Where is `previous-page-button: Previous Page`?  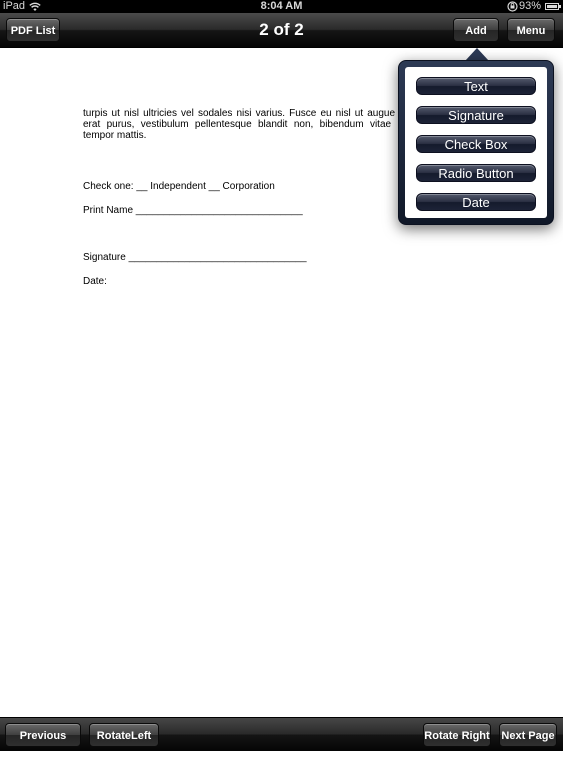 previous-page-button: Previous Page is located at coordinates (43, 744).